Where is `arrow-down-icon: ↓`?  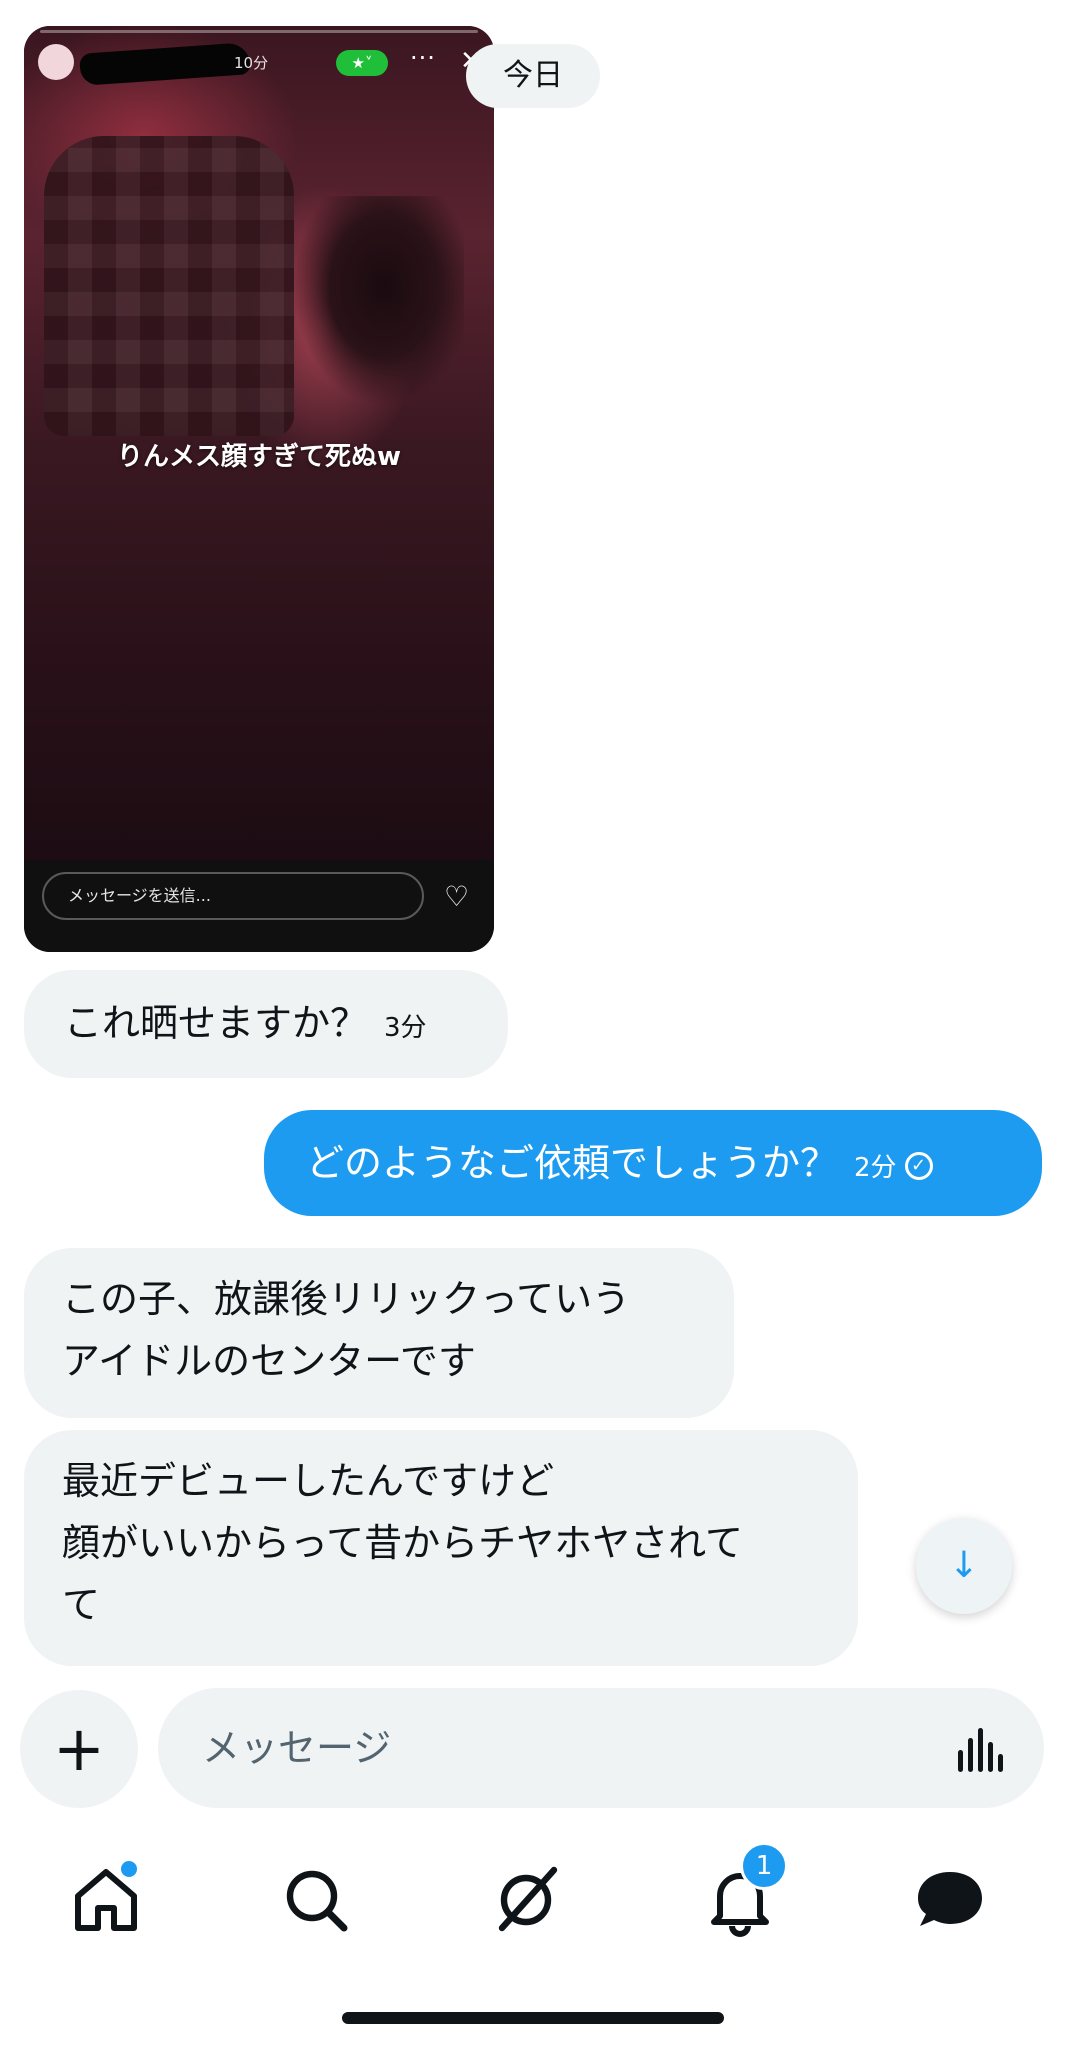 arrow-down-icon: ↓ is located at coordinates (964, 1565).